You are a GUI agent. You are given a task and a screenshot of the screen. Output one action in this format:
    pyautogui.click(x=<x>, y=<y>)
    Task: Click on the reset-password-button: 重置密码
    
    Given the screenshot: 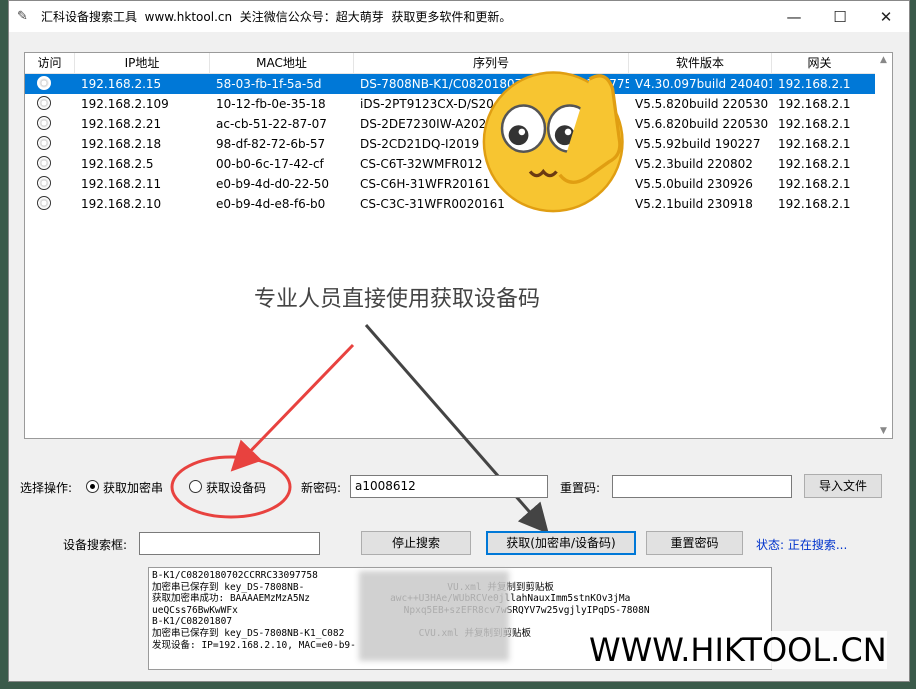 What is the action you would take?
    pyautogui.click(x=694, y=543)
    